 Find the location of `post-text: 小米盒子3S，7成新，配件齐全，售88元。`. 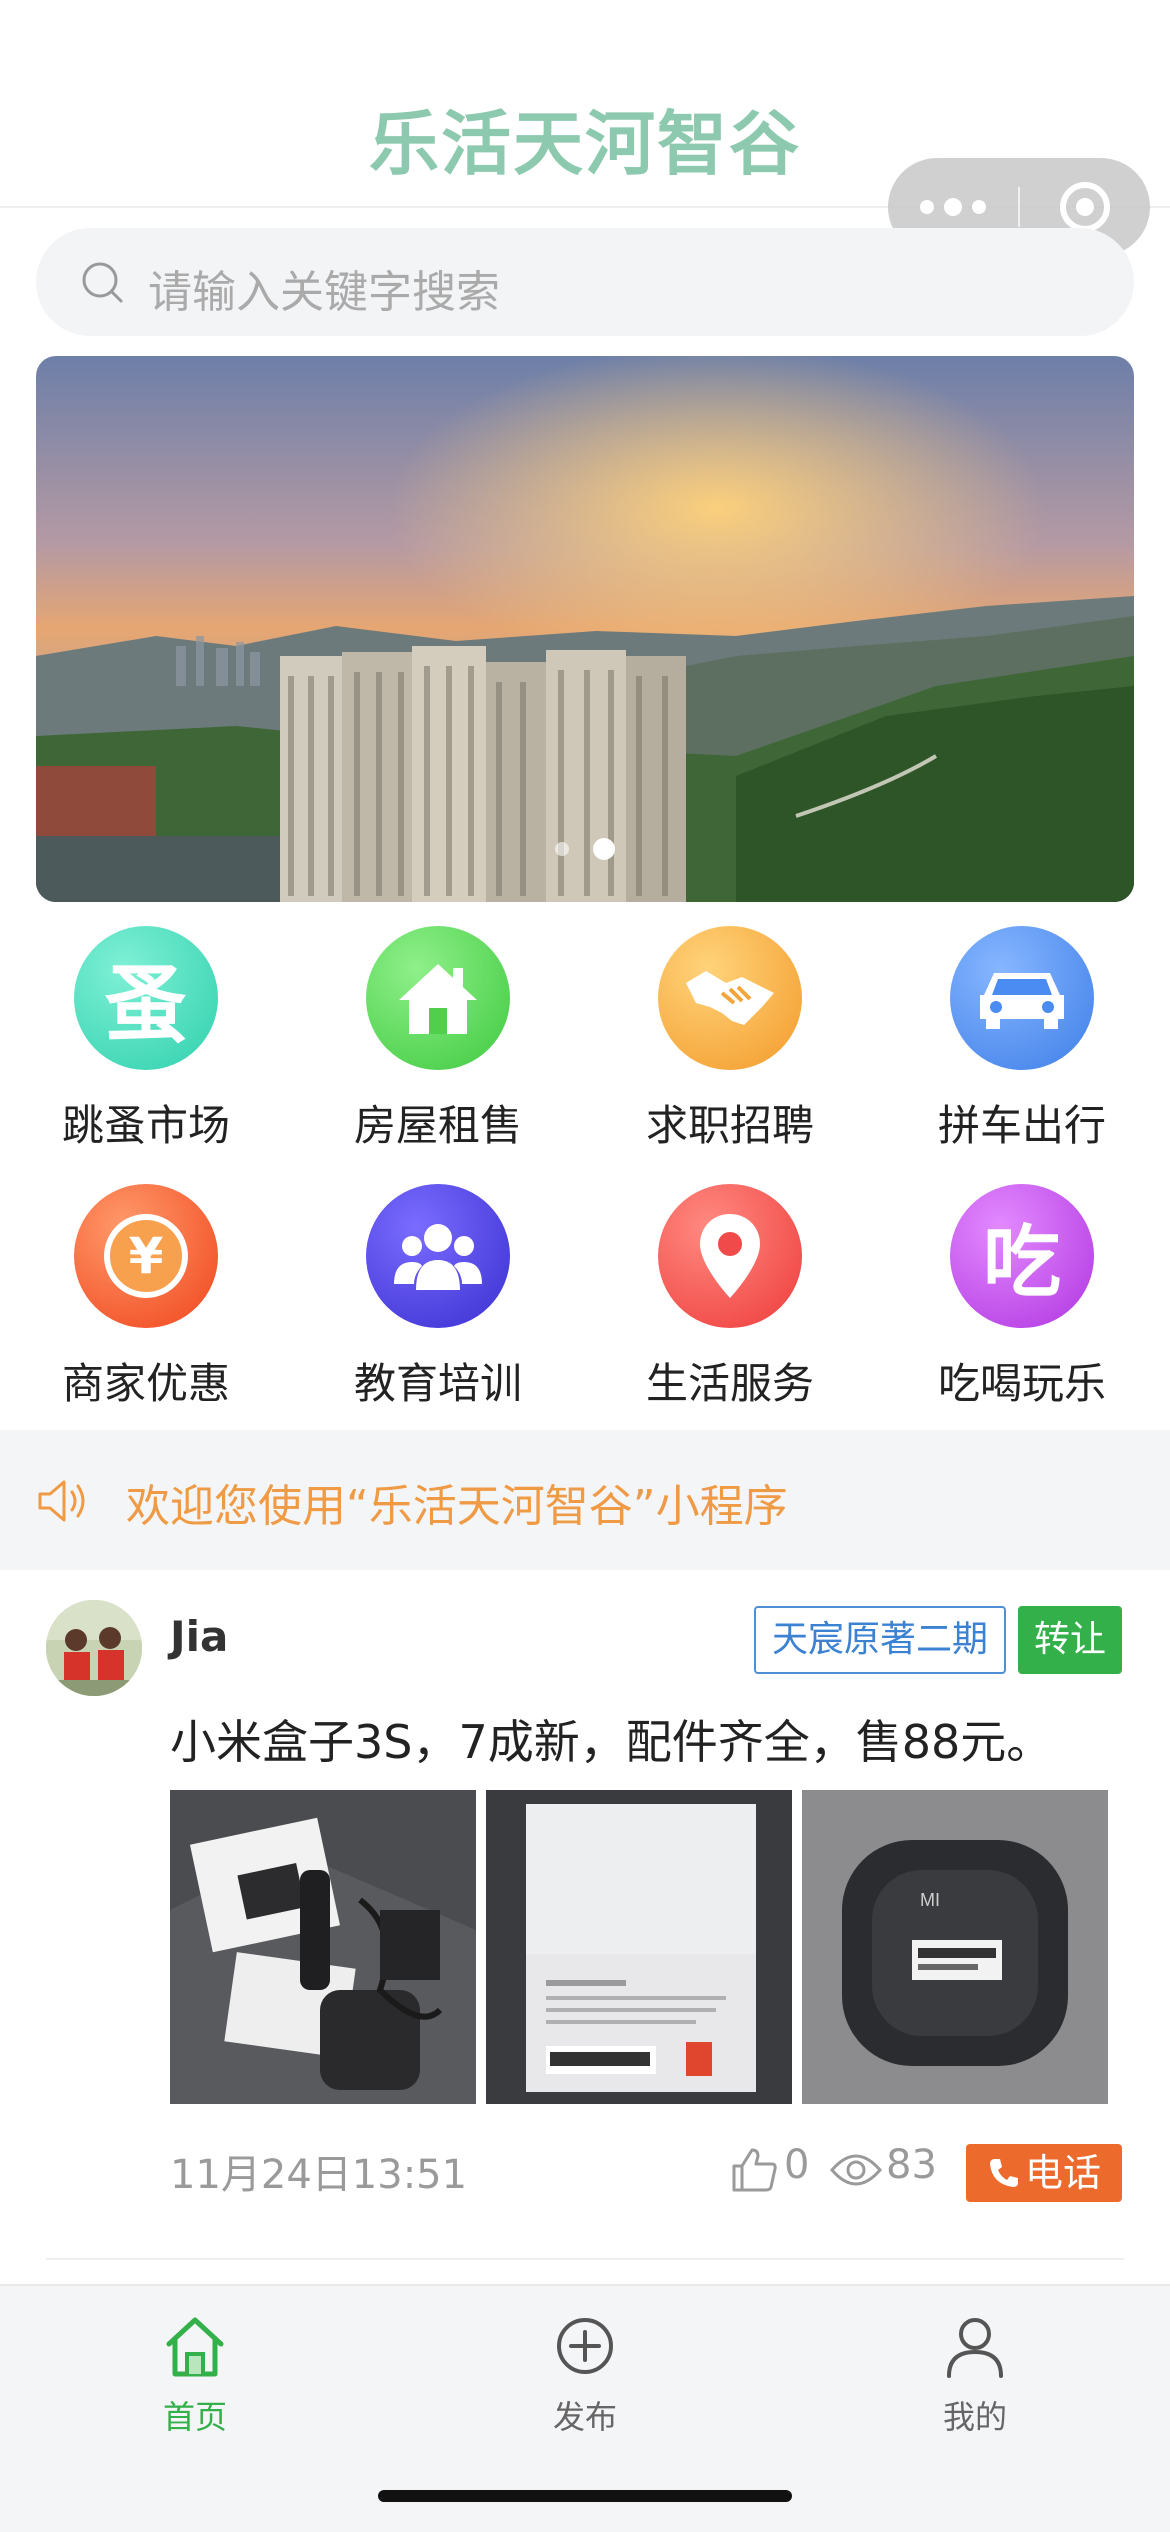

post-text: 小米盒子3S，7成新，配件齐全，售88元。 is located at coordinates (611, 1742).